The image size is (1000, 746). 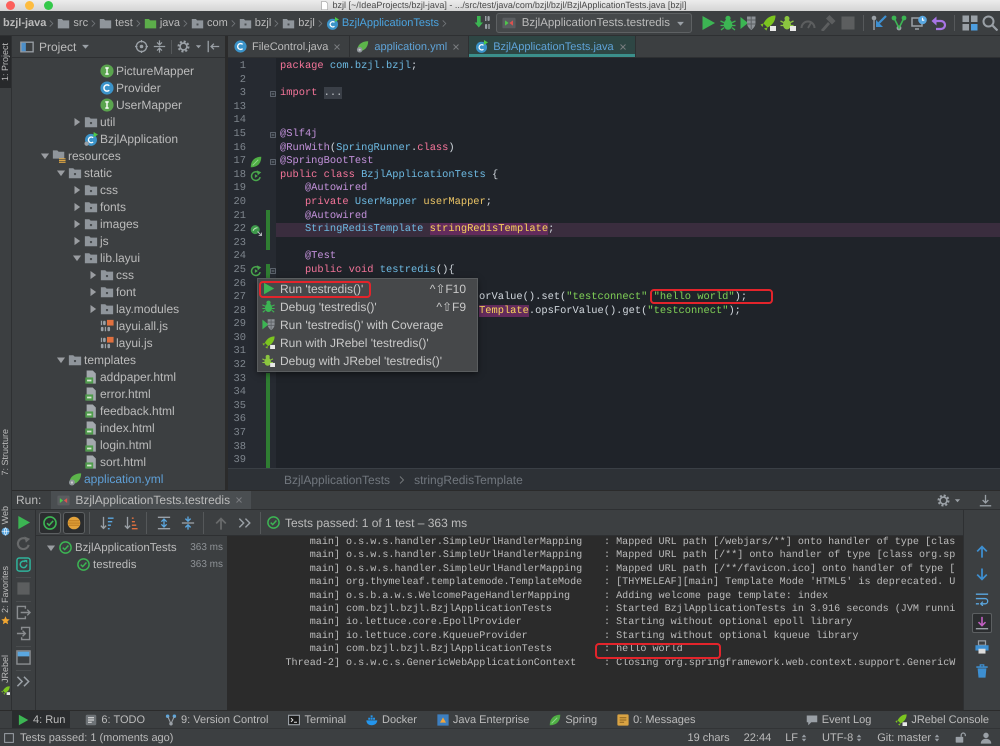 What do you see at coordinates (147, 70) in the screenshot?
I see `tree-item: PictureMapper` at bounding box center [147, 70].